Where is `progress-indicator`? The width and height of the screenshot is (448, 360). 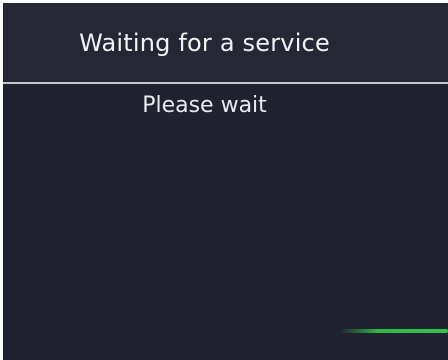 progress-indicator is located at coordinates (394, 331).